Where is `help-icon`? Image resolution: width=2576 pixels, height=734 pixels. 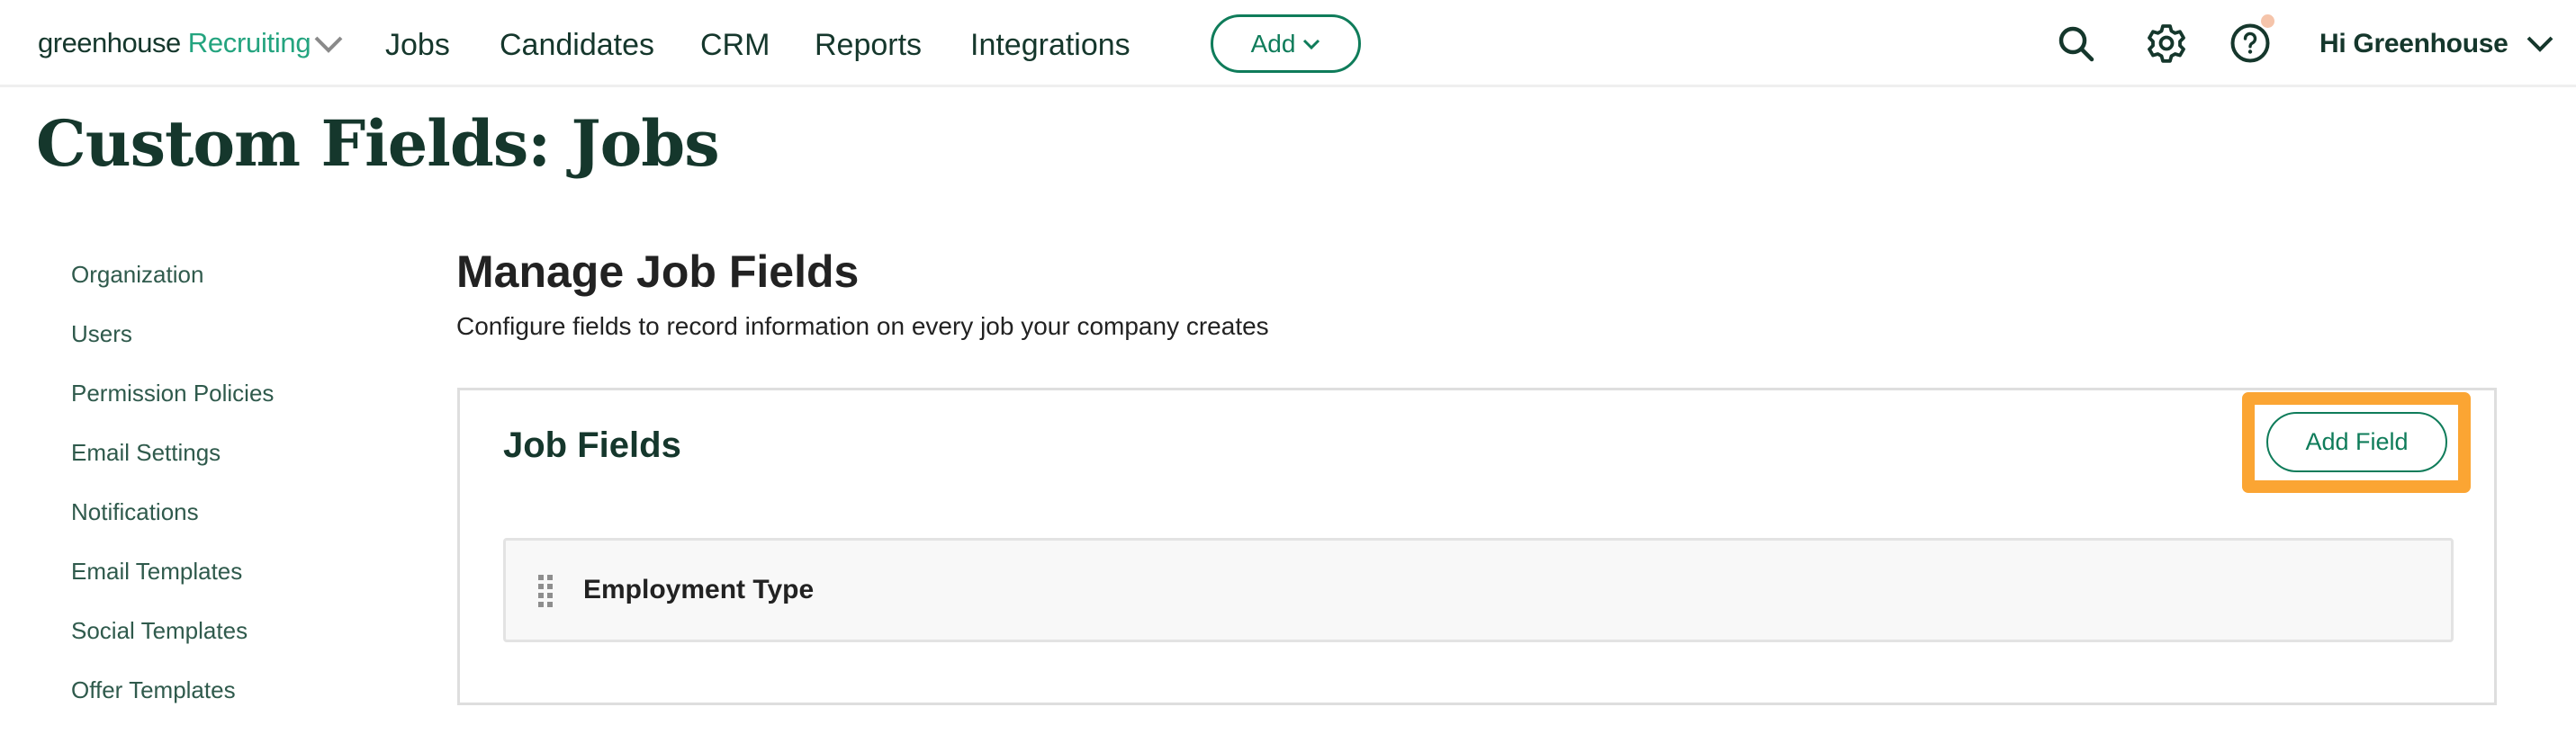 help-icon is located at coordinates (2250, 43).